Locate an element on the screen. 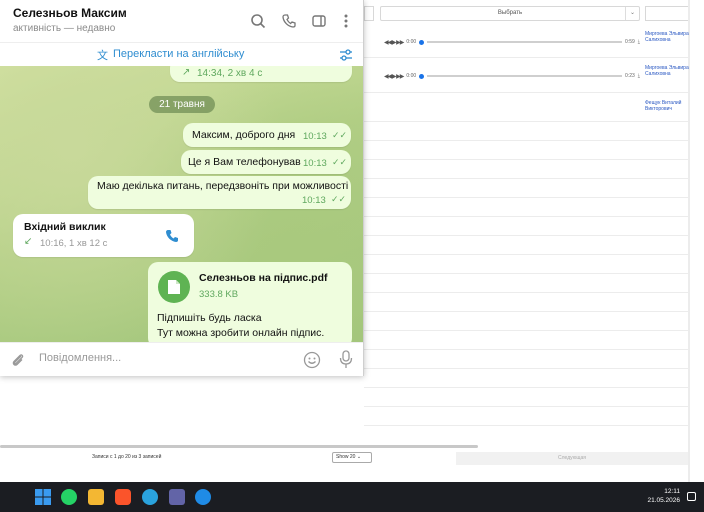 The height and width of the screenshot is (512, 704). translate-label: Перекласти на англійську is located at coordinates (178, 54).